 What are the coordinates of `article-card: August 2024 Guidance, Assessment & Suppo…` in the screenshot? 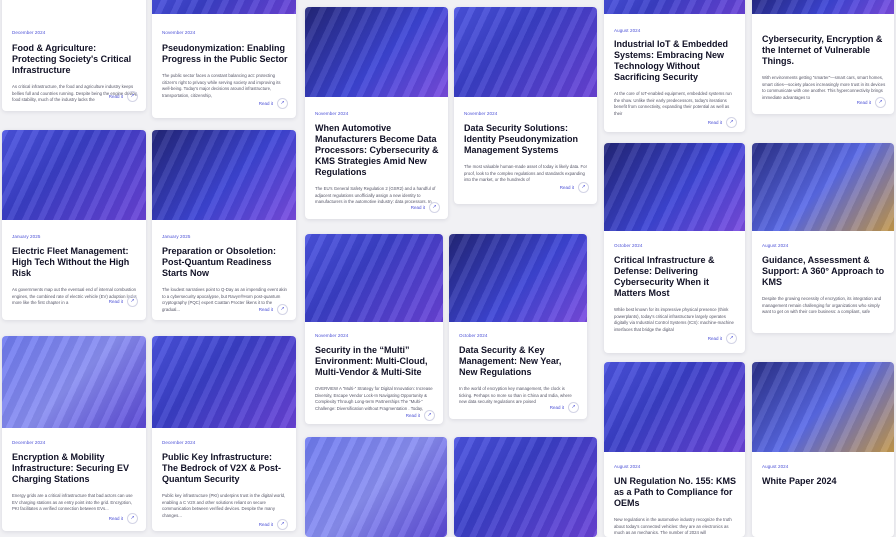 It's located at (823, 238).